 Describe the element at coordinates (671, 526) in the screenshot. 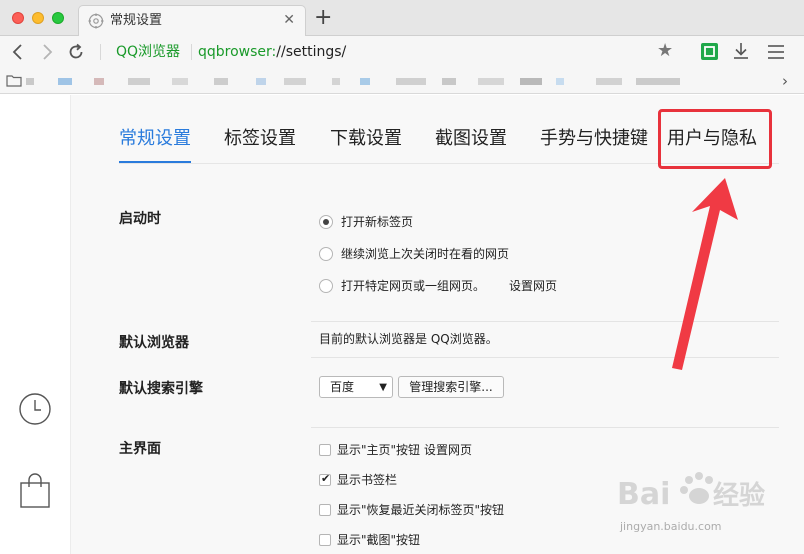

I see `watermark-url: jingyan.baidu.com` at that location.